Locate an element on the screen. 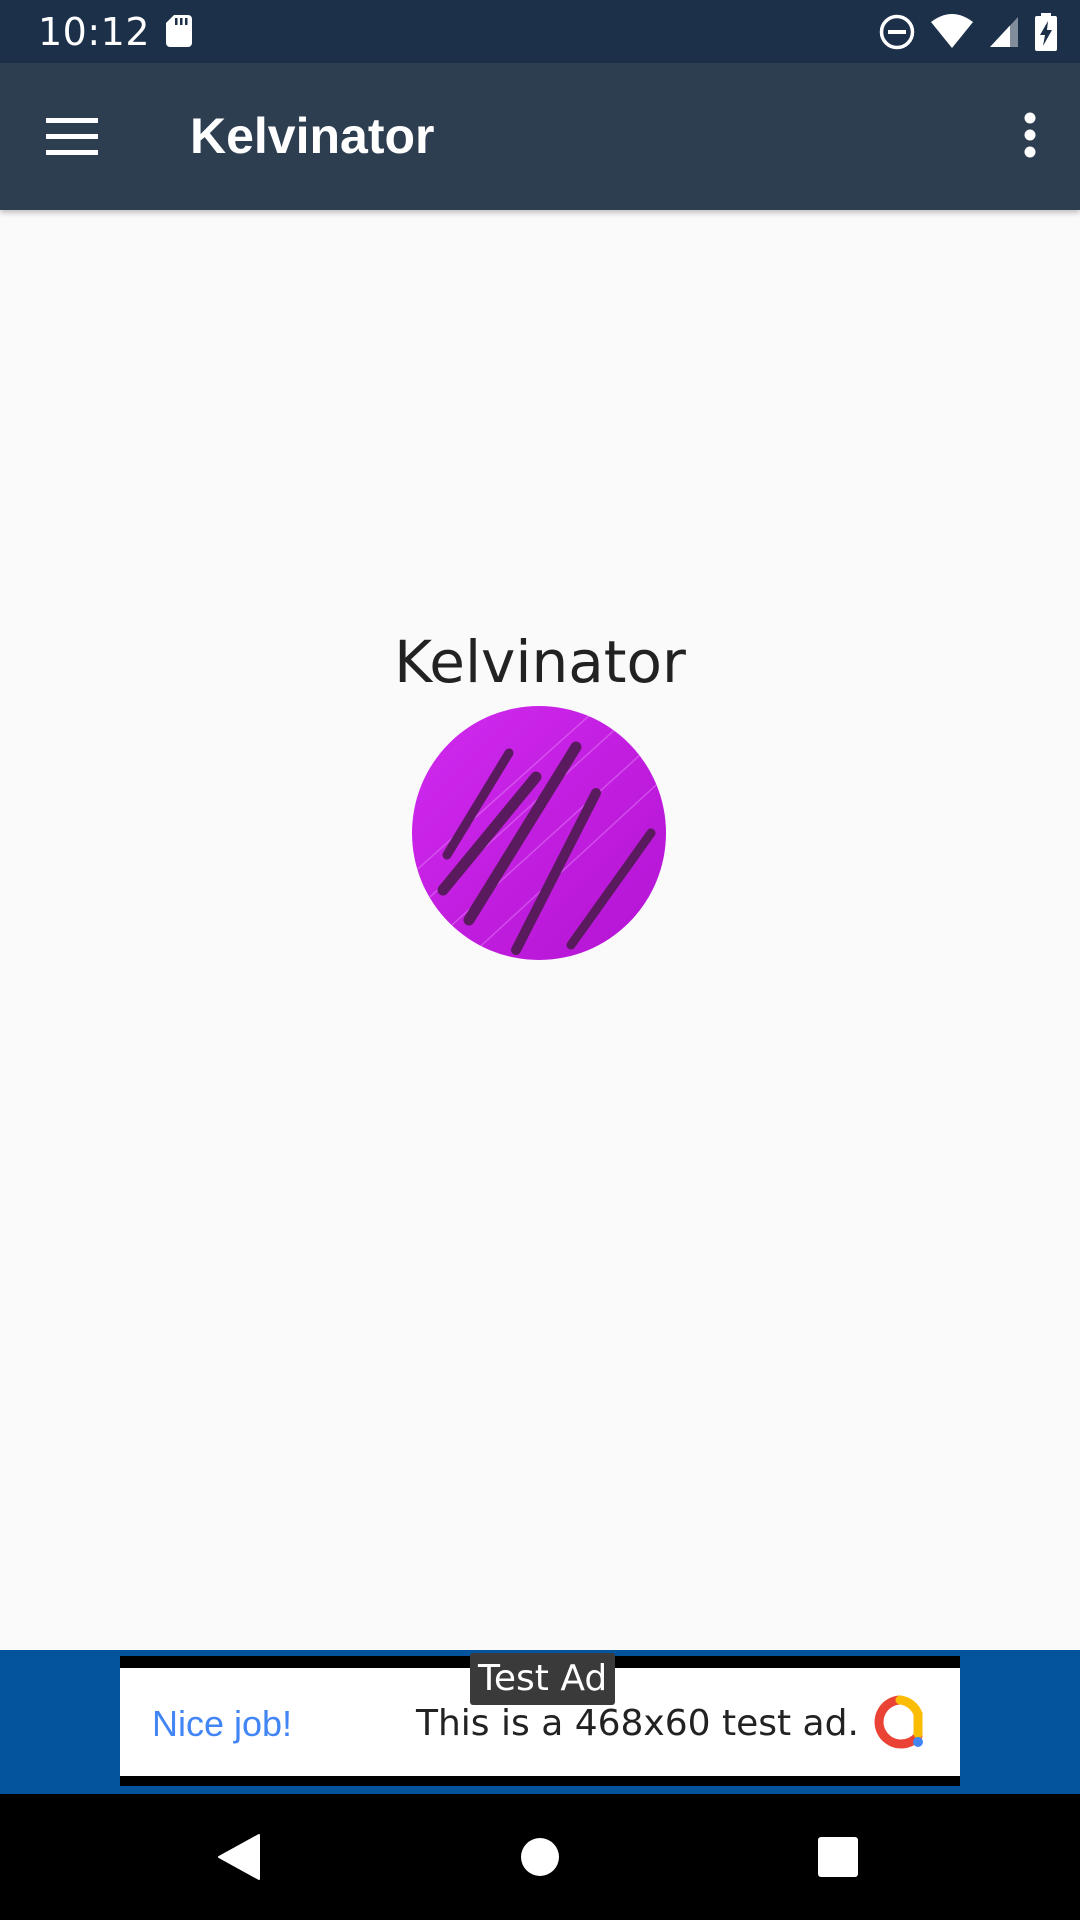  navigation-bar is located at coordinates (540, 1857).